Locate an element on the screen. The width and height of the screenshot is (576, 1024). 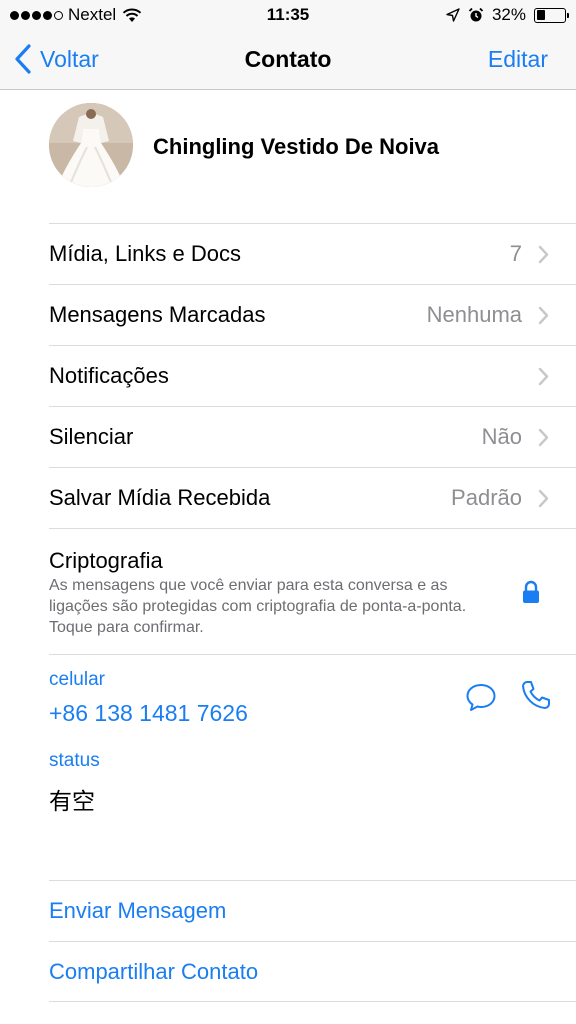
row-label: Silenciar is located at coordinates (91, 436).